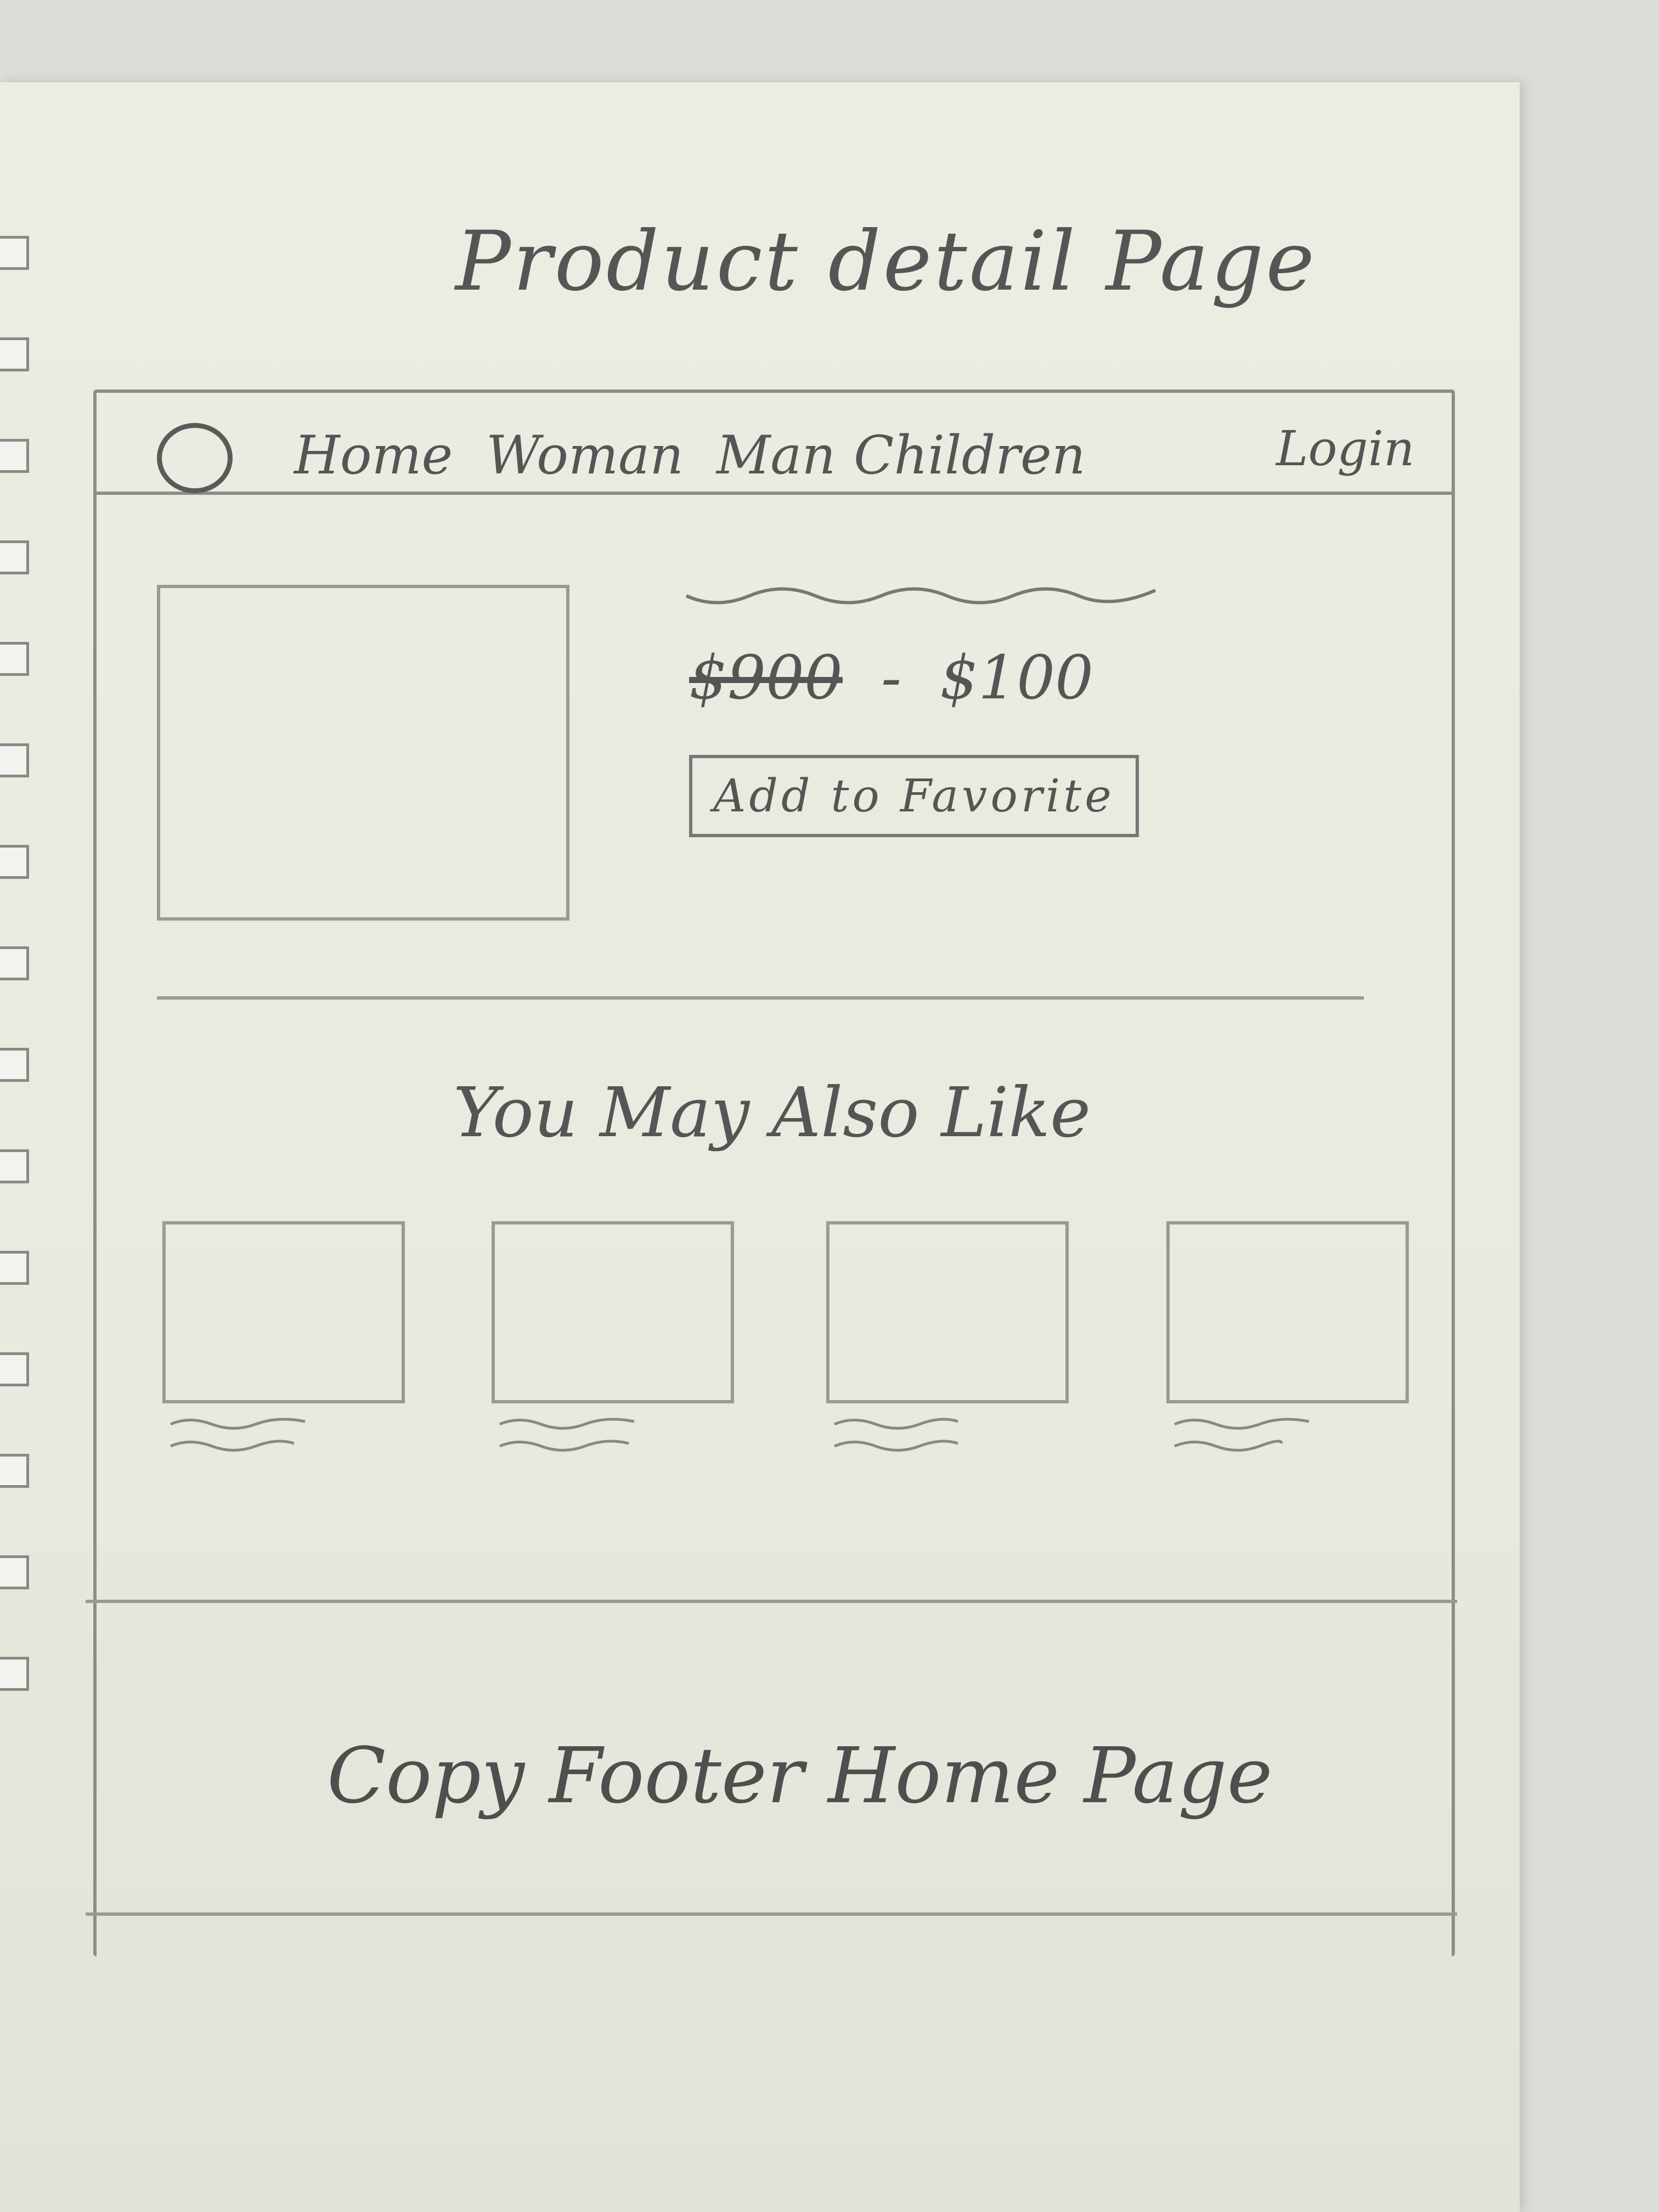  What do you see at coordinates (800, 1776) in the screenshot?
I see `footer-text: Copy Footer Home Page` at bounding box center [800, 1776].